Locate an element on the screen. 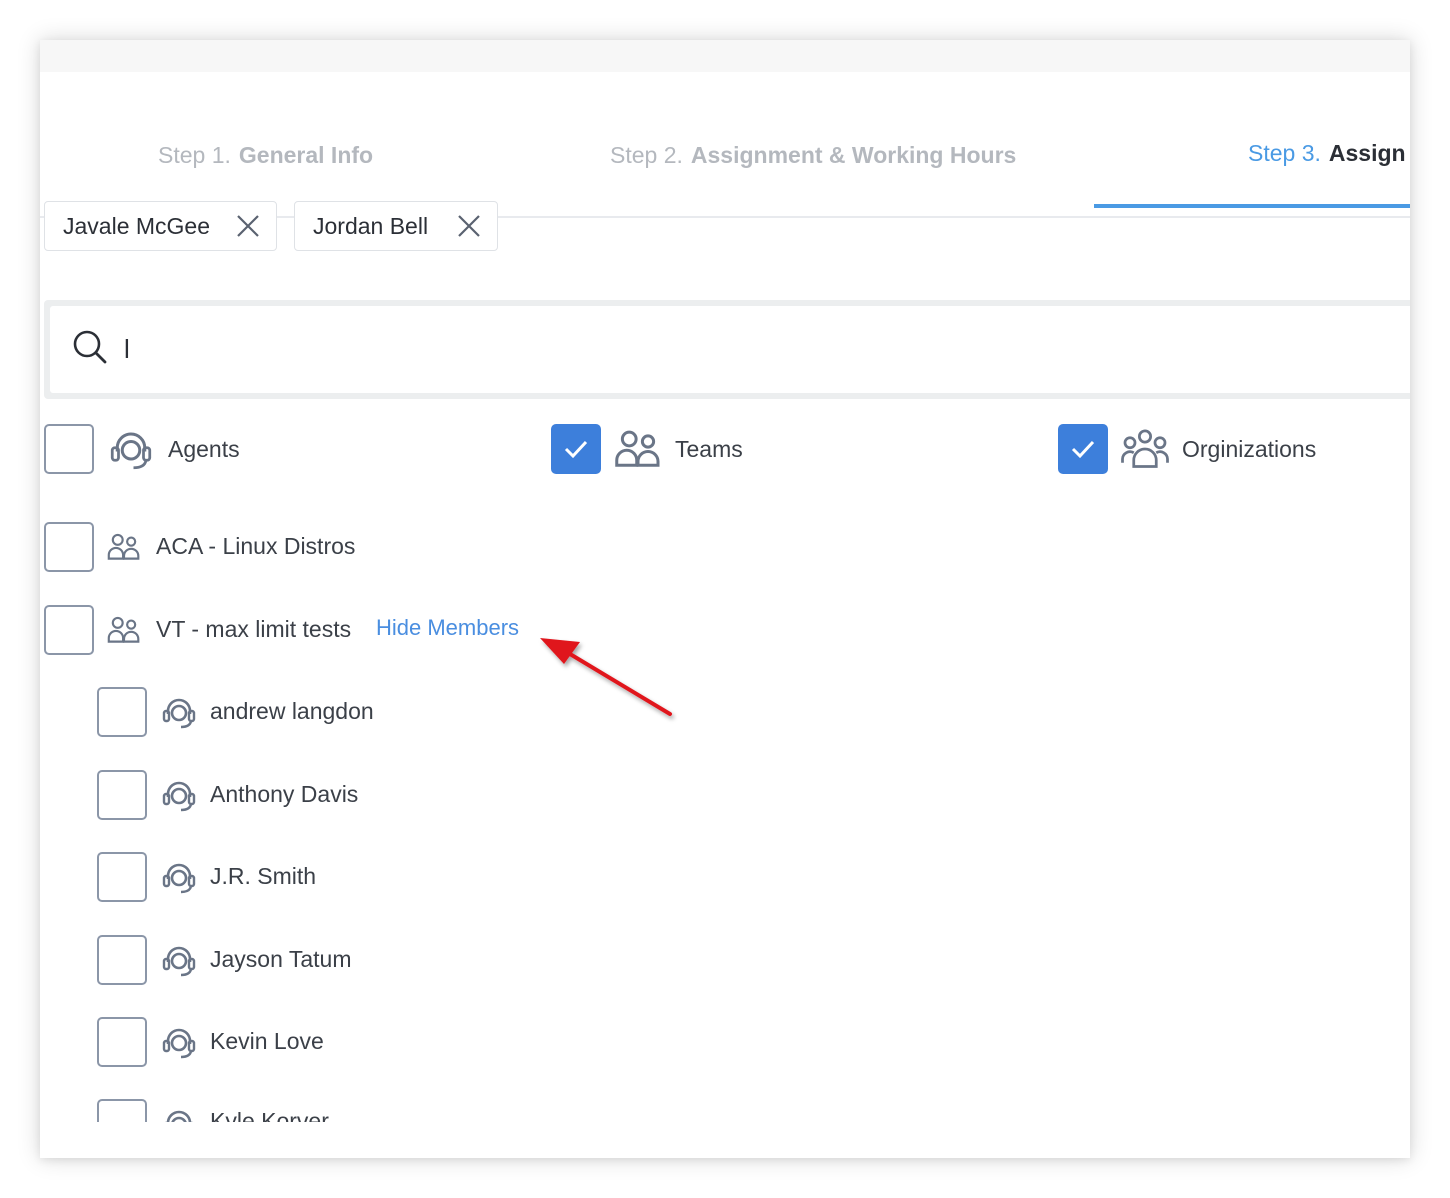 The image size is (1450, 1198). step-3-number: Step 3. is located at coordinates (1284, 153).